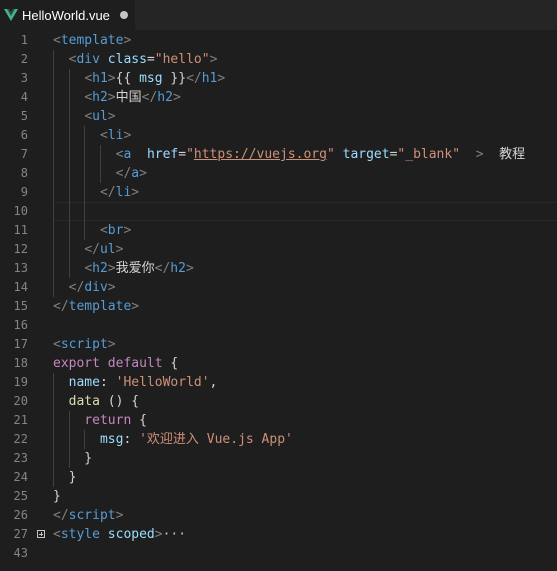 The width and height of the screenshot is (557, 571). Describe the element at coordinates (57, 496) in the screenshot. I see `code-token: }` at that location.